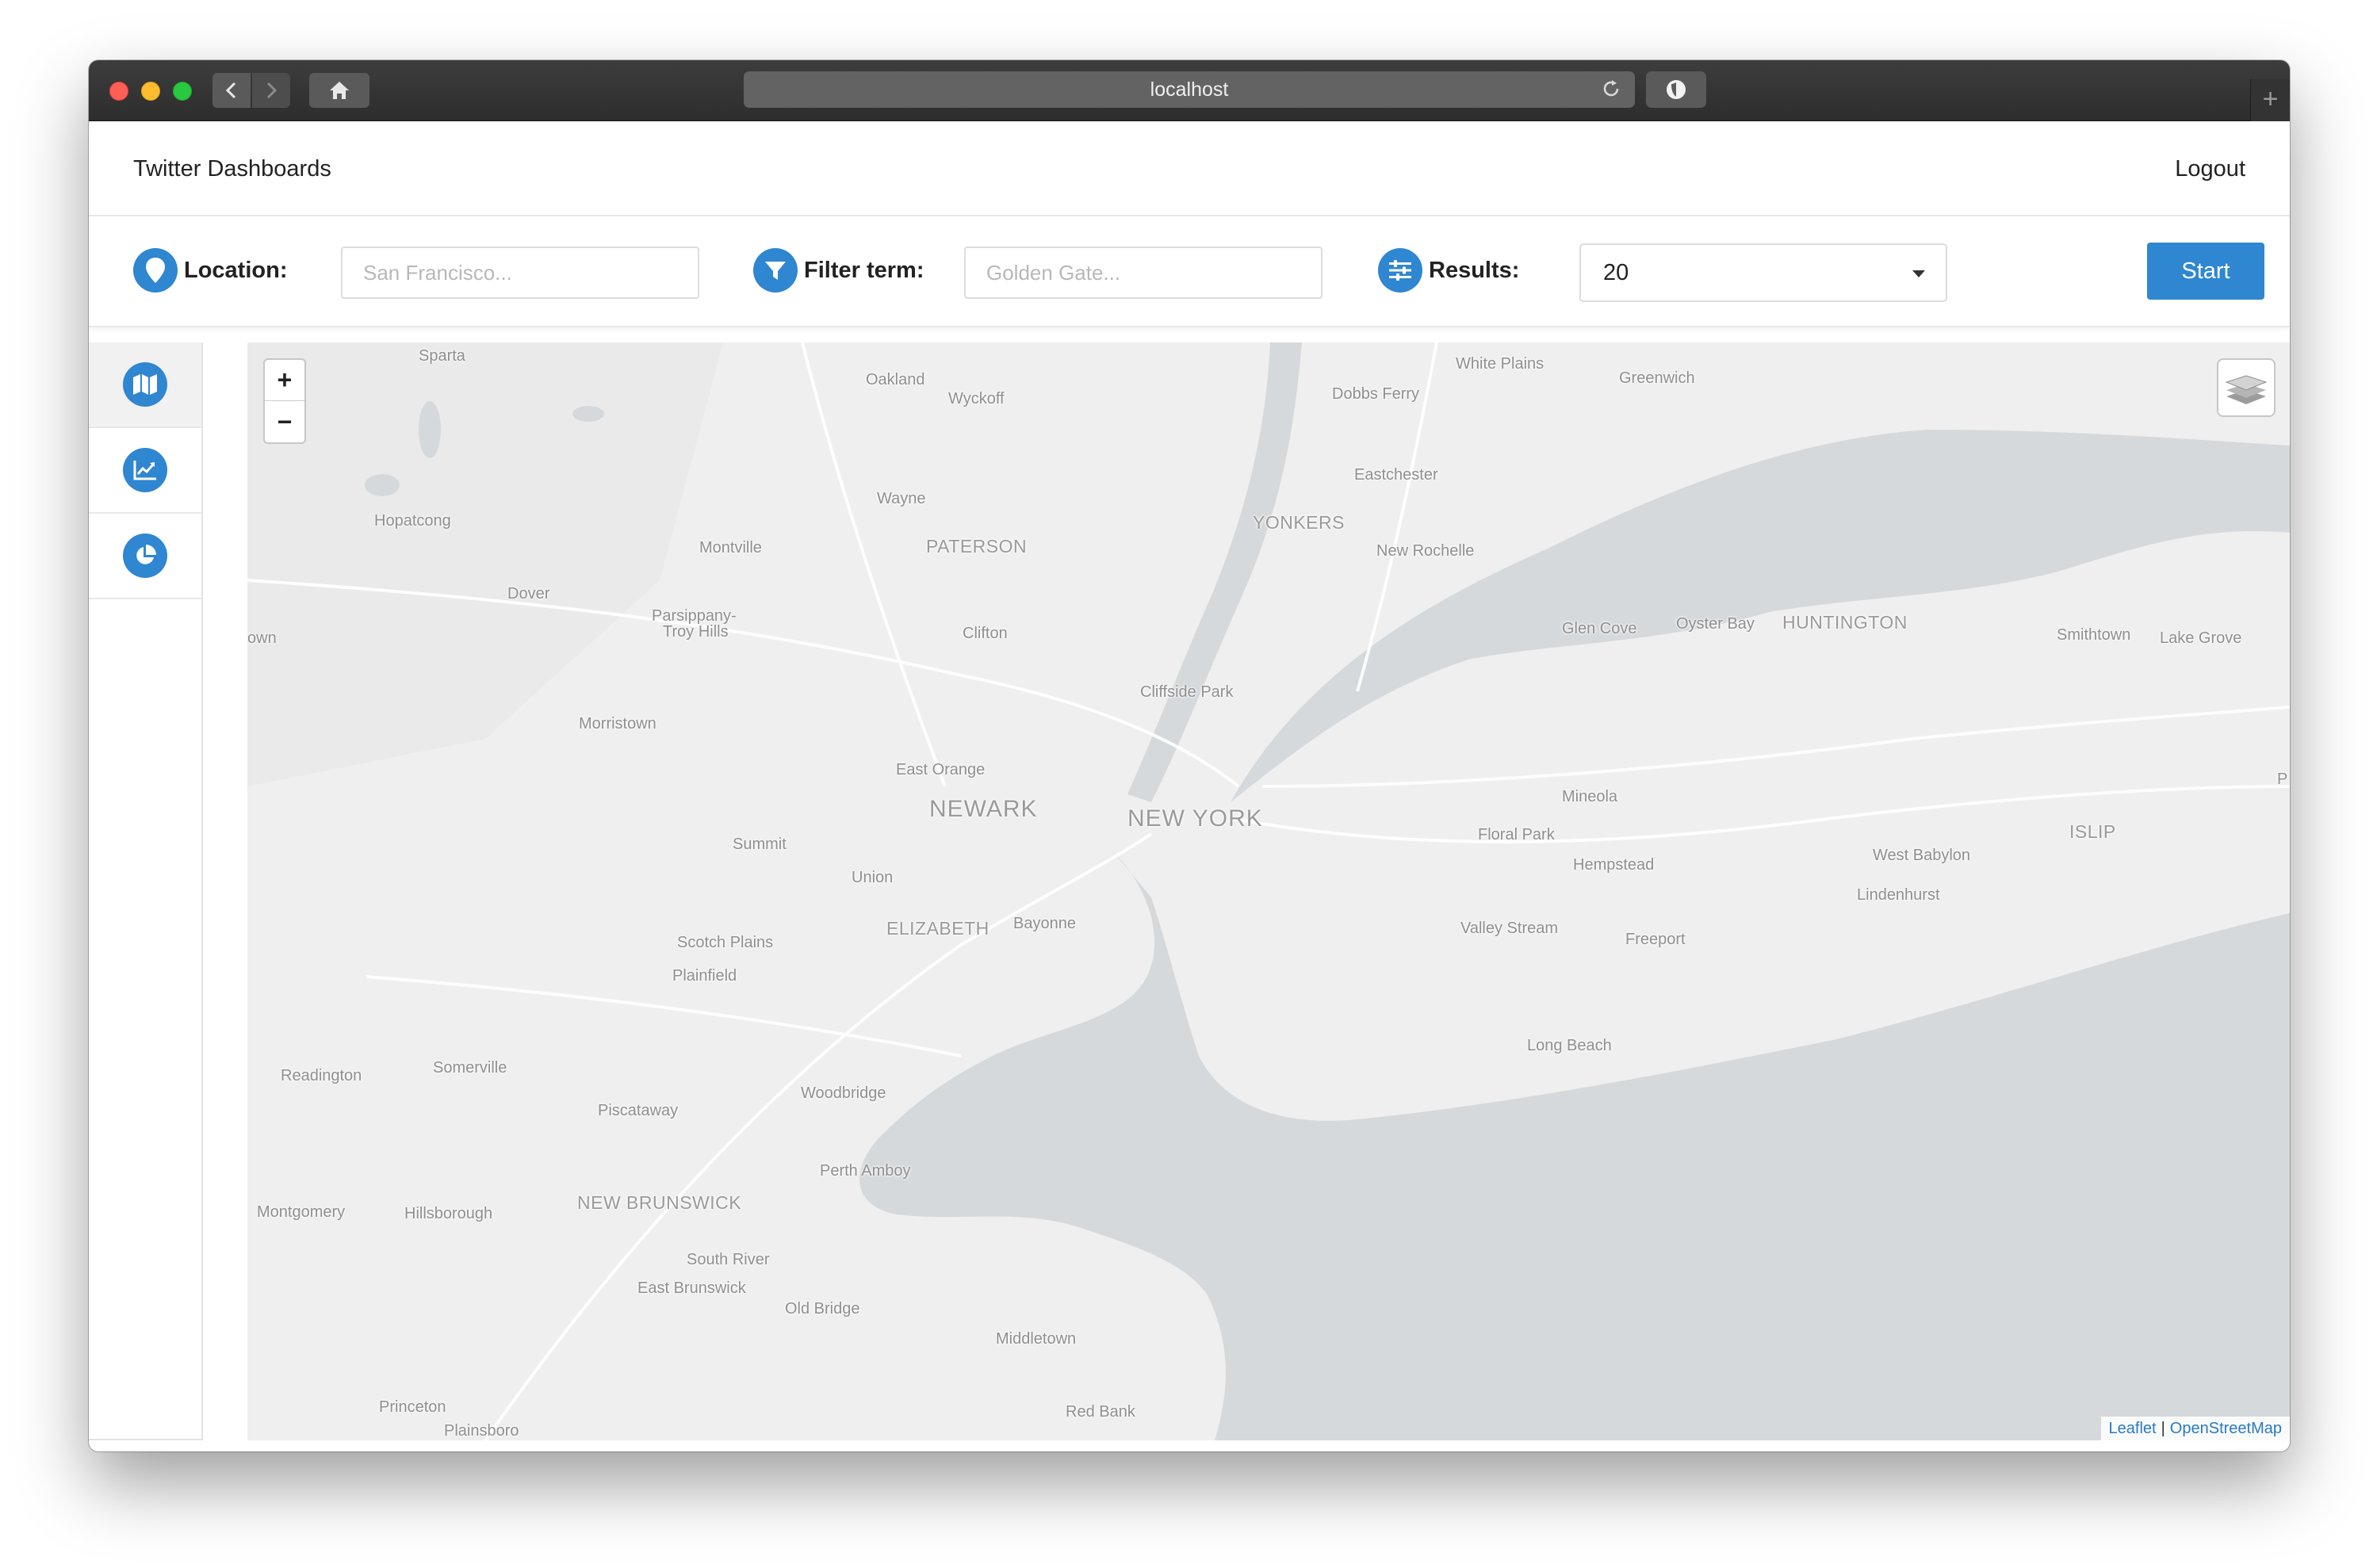  I want to click on layers-icon, so click(2246, 389).